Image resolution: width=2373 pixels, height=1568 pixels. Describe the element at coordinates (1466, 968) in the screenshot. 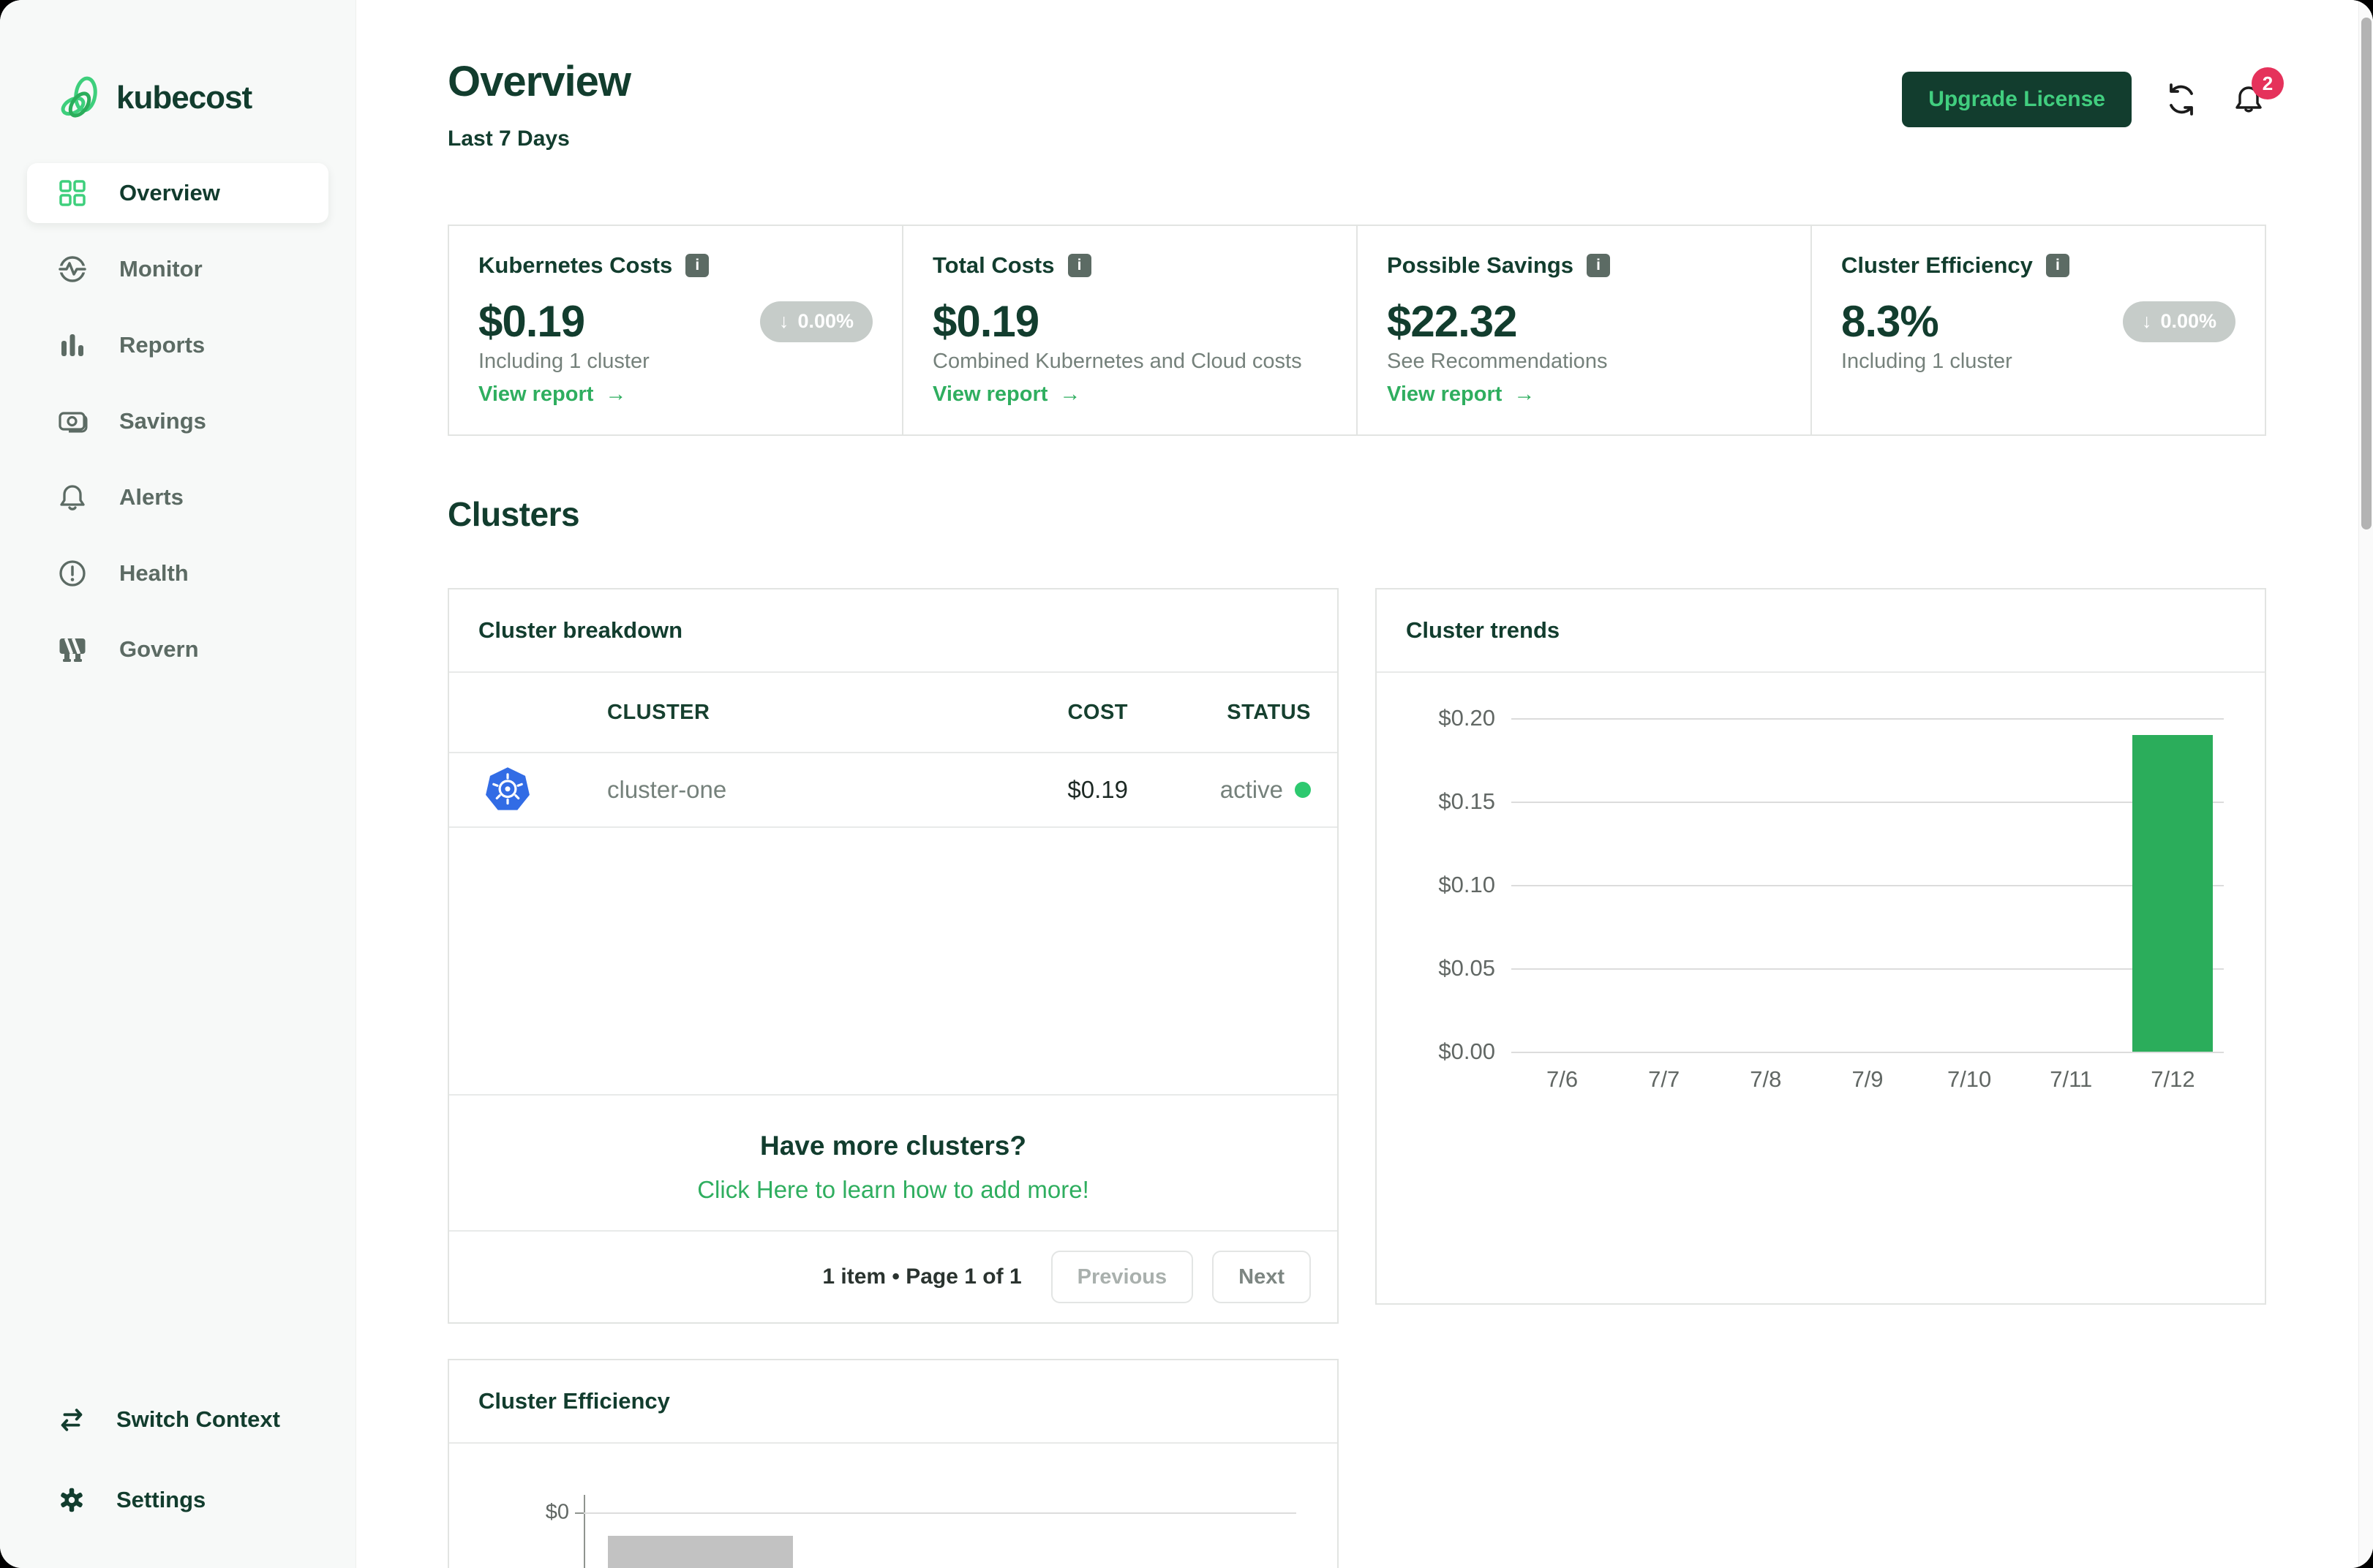

I see `y-tick: $0.05` at that location.